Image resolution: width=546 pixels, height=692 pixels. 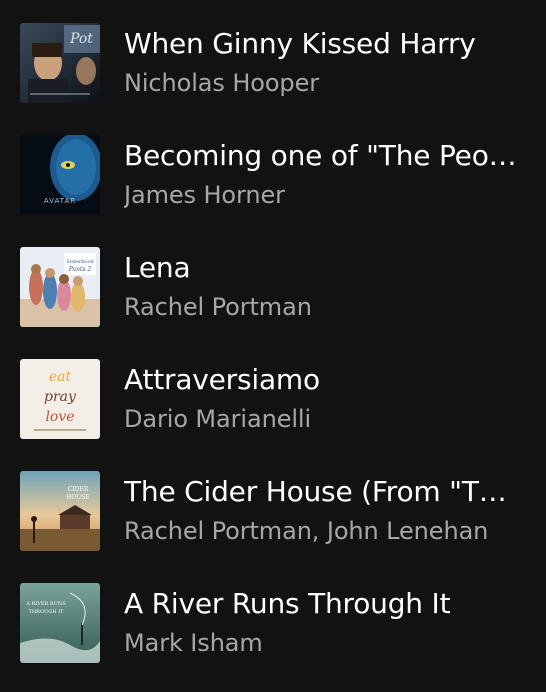 What do you see at coordinates (59, 417) in the screenshot?
I see `cover-text: love` at bounding box center [59, 417].